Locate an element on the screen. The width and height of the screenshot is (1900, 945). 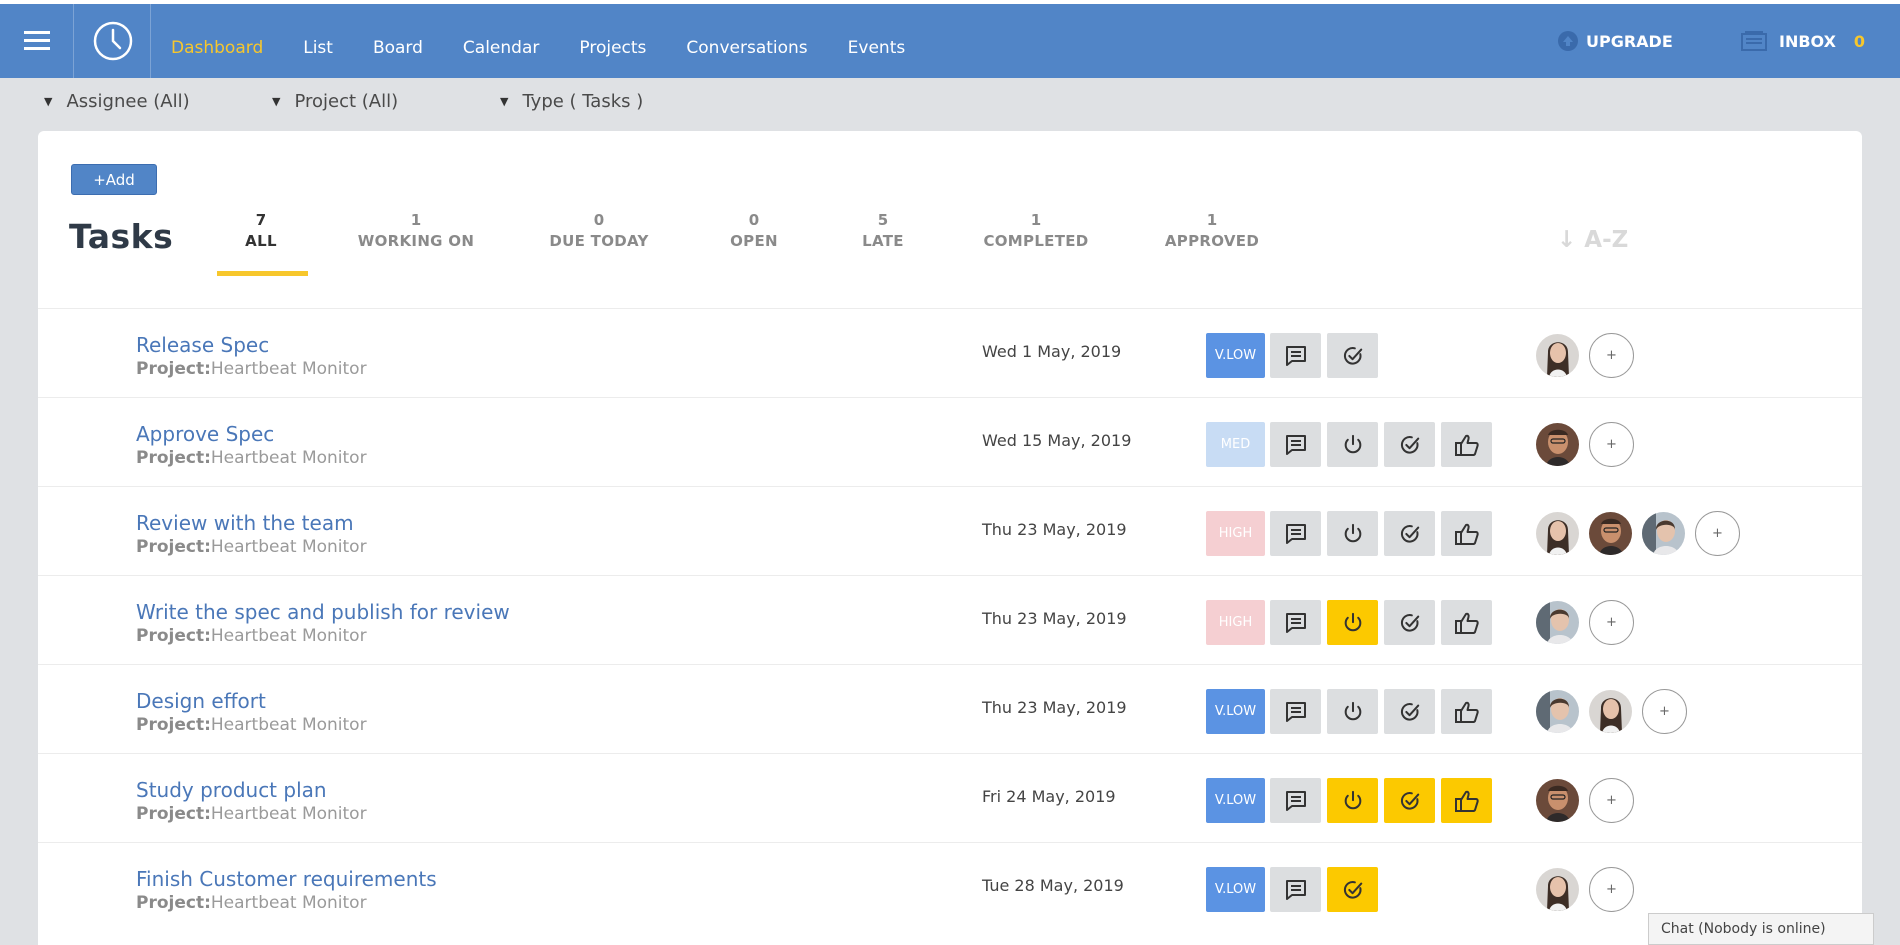
nav-item-events: Events is located at coordinates (877, 48).